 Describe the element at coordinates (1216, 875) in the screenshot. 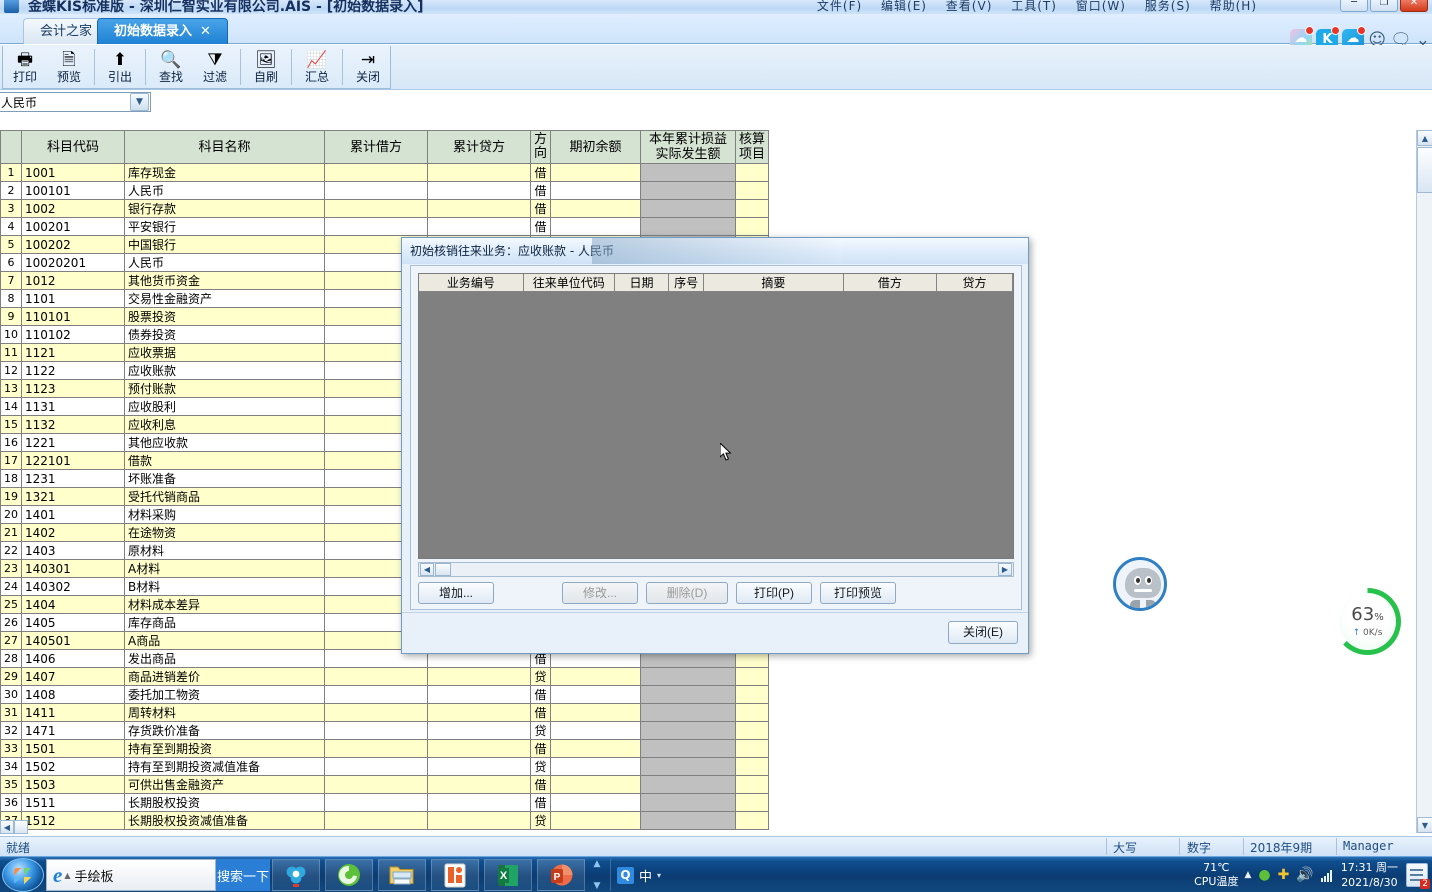

I see `cpu-temperature-widget: 71℃ CPU温度` at that location.